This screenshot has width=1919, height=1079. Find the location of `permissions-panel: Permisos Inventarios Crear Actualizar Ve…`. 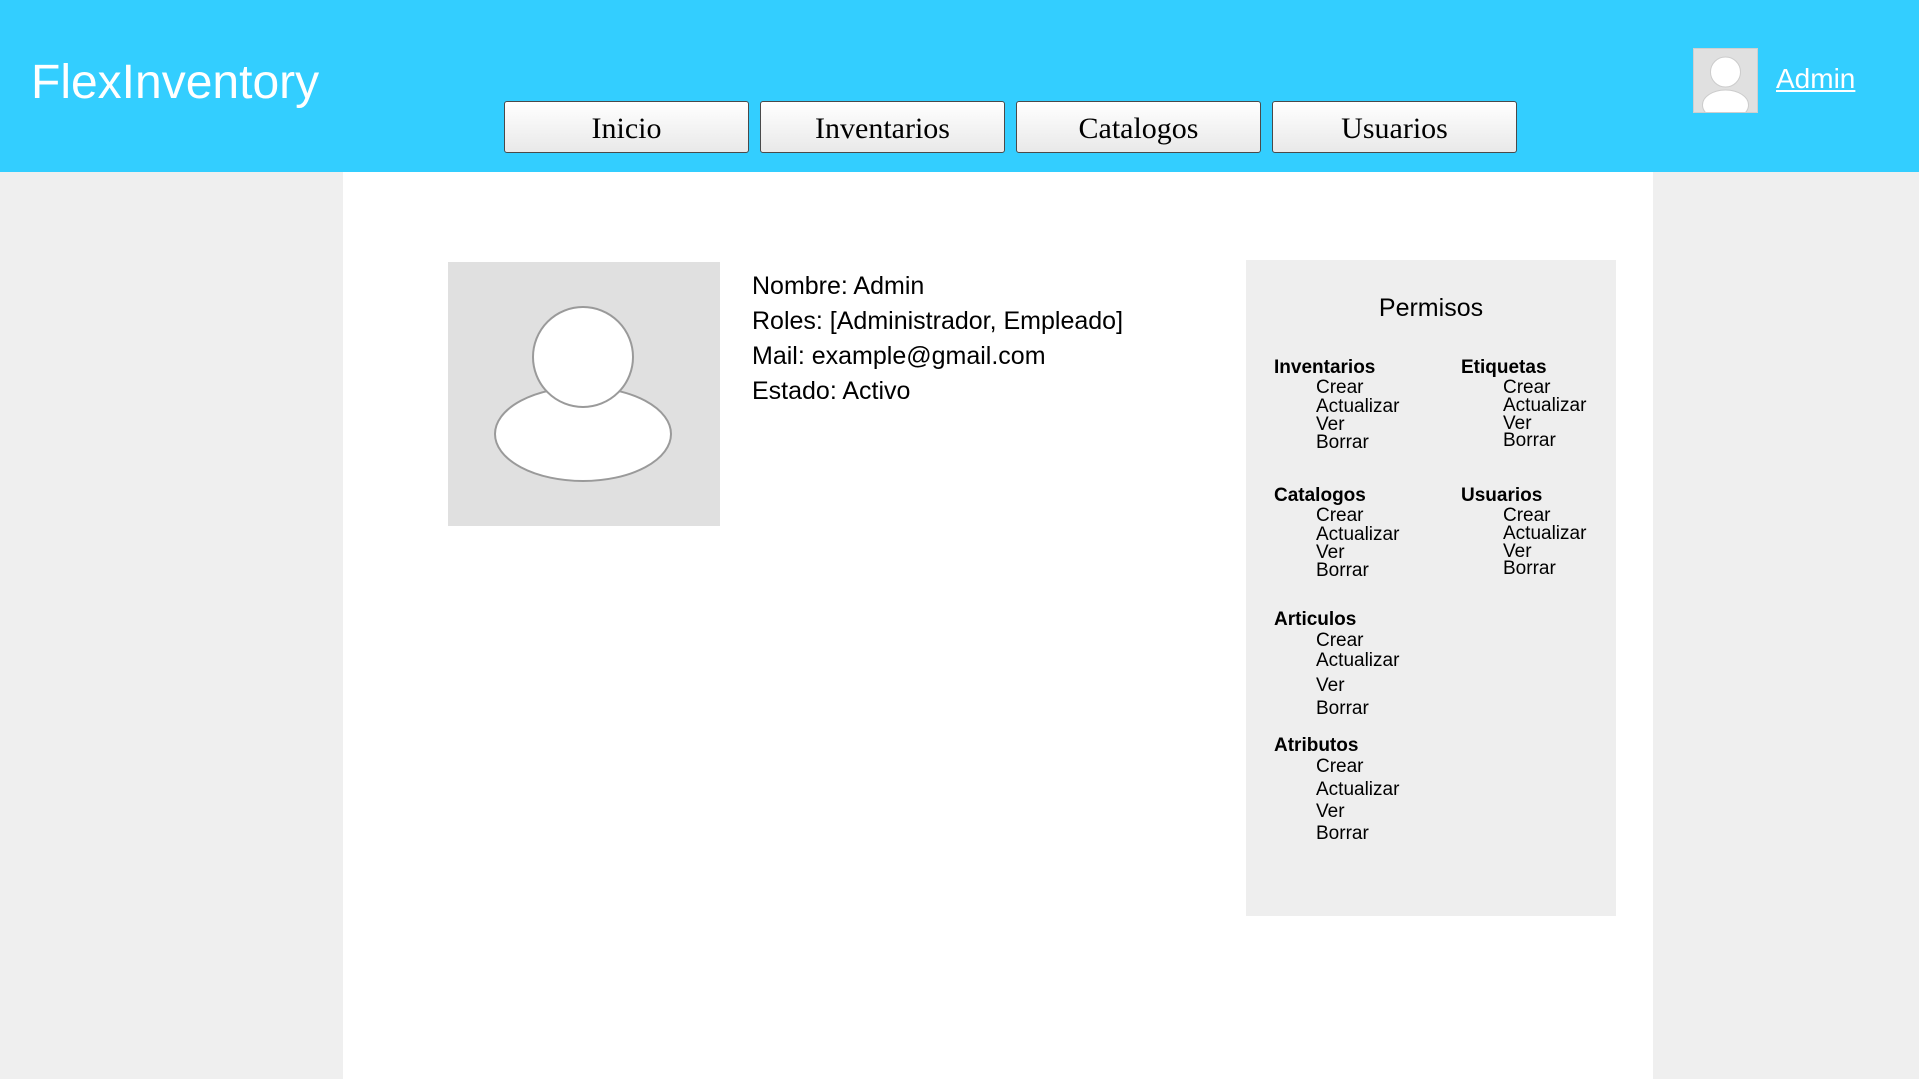

permissions-panel: Permisos Inventarios Crear Actualizar Ve… is located at coordinates (1431, 588).